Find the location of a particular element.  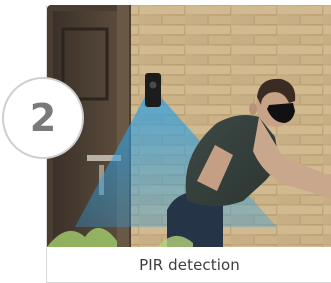

camera-lens is located at coordinates (153, 85).